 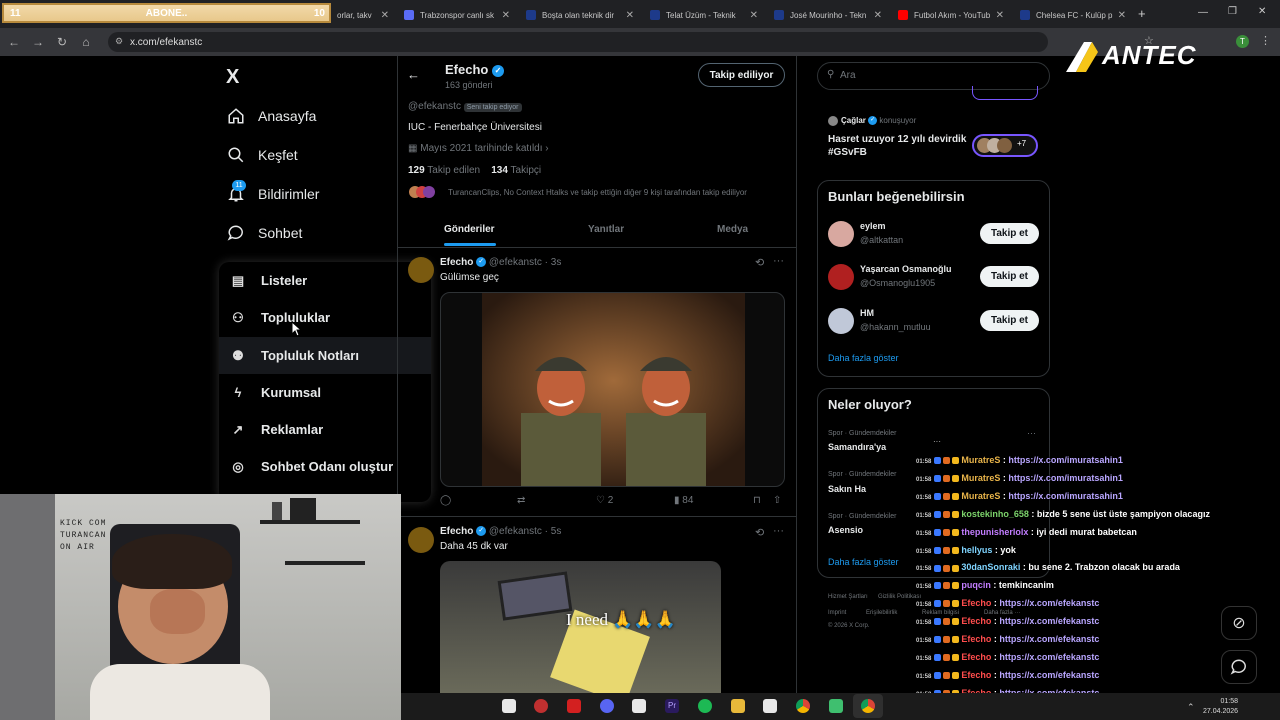 I want to click on nav-explore: Keşfet, so click(x=262, y=155).